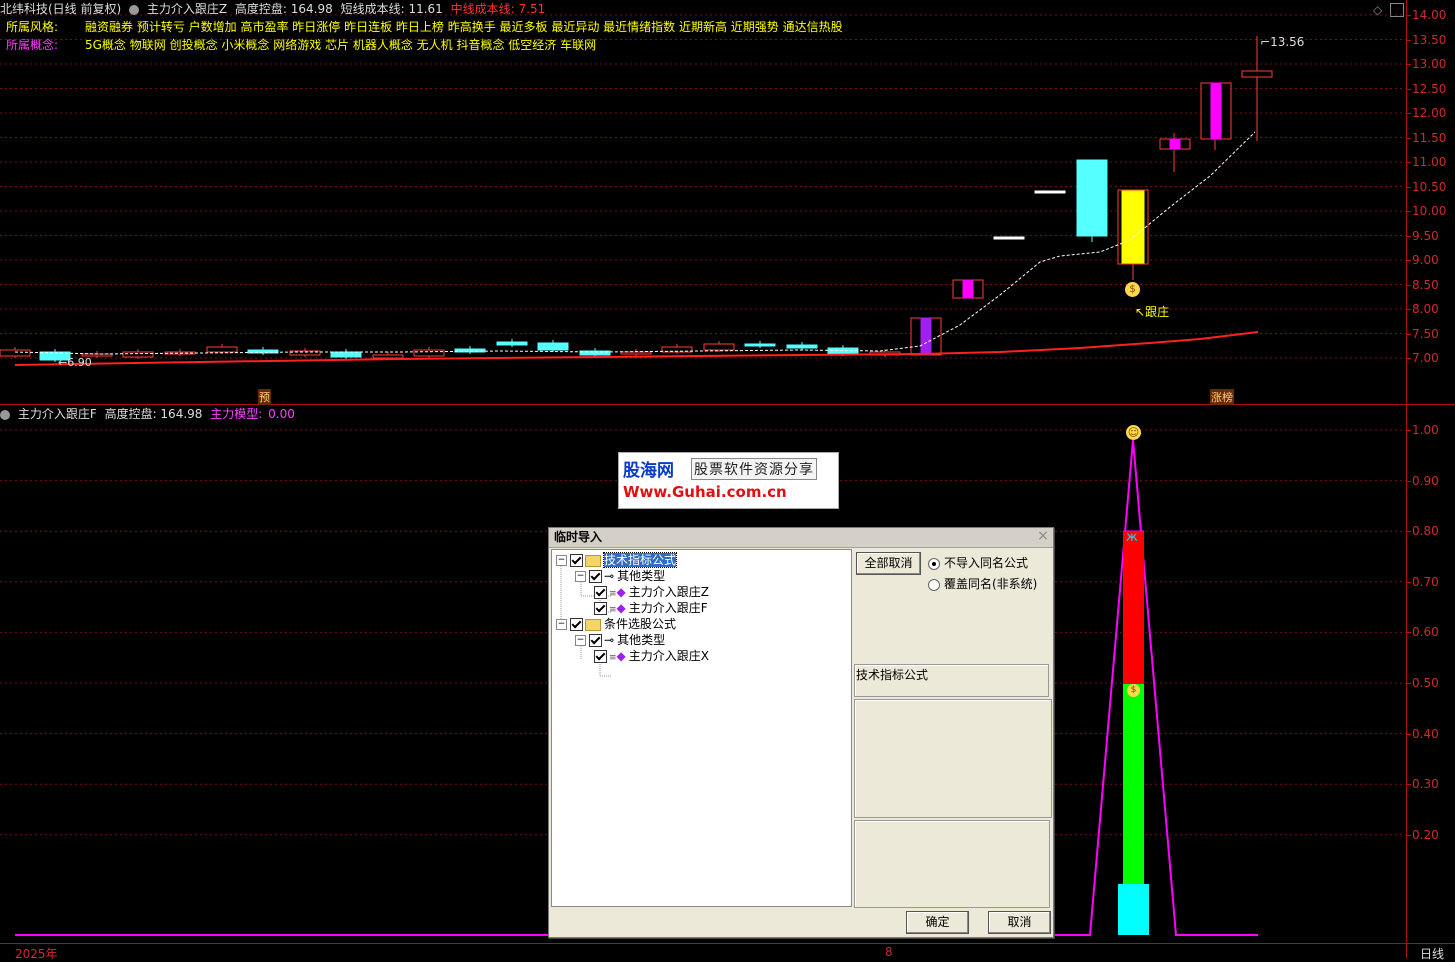 The width and height of the screenshot is (1455, 962). I want to click on watermark-line1: 股海网, so click(648, 471).